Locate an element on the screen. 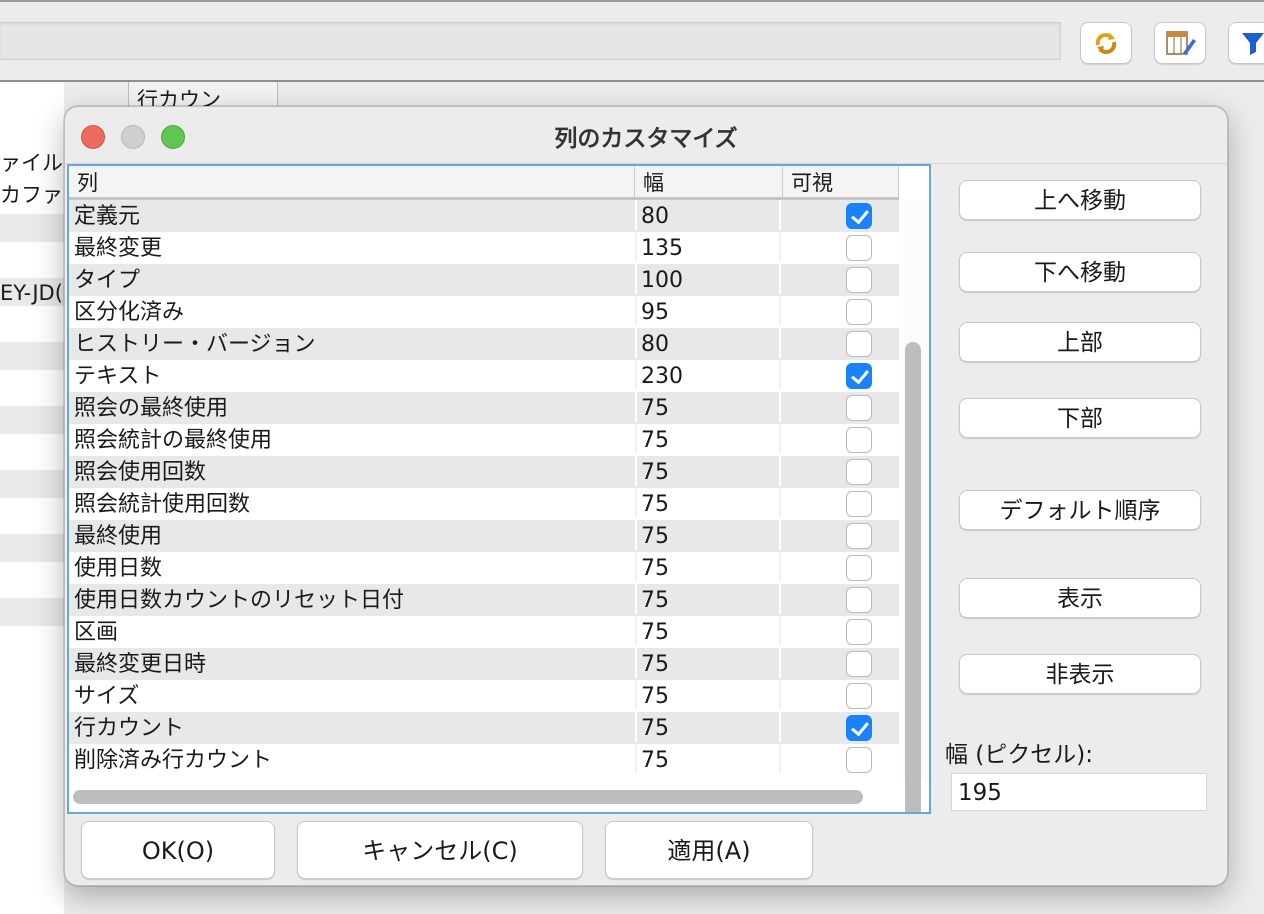 The height and width of the screenshot is (914, 1264). table-row: 使用日数カウントのリセット日付 75 is located at coordinates (484, 600).